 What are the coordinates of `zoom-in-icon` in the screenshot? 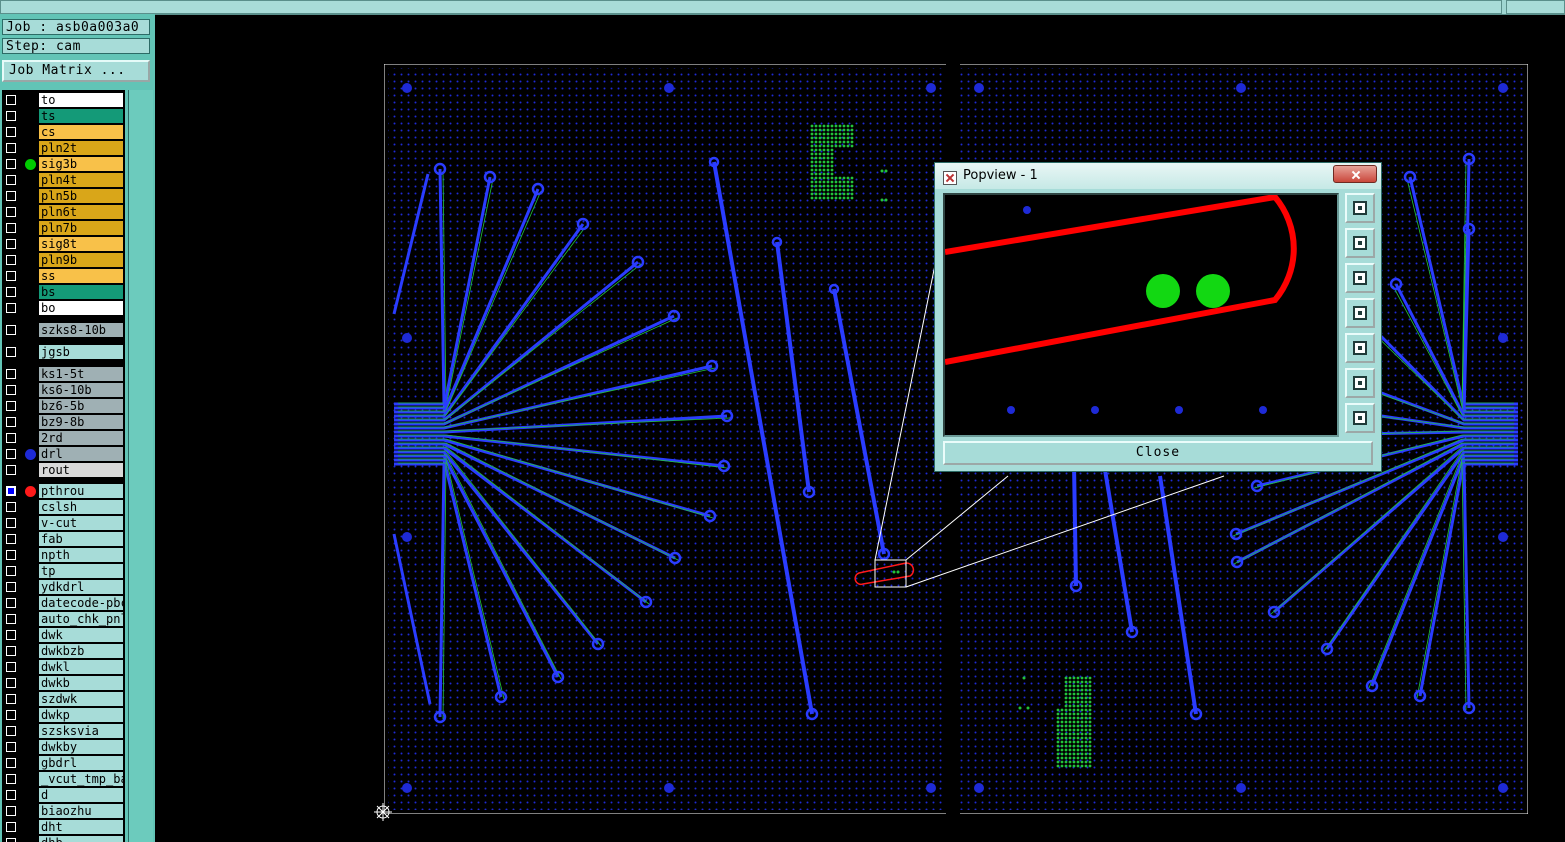 It's located at (1360, 243).